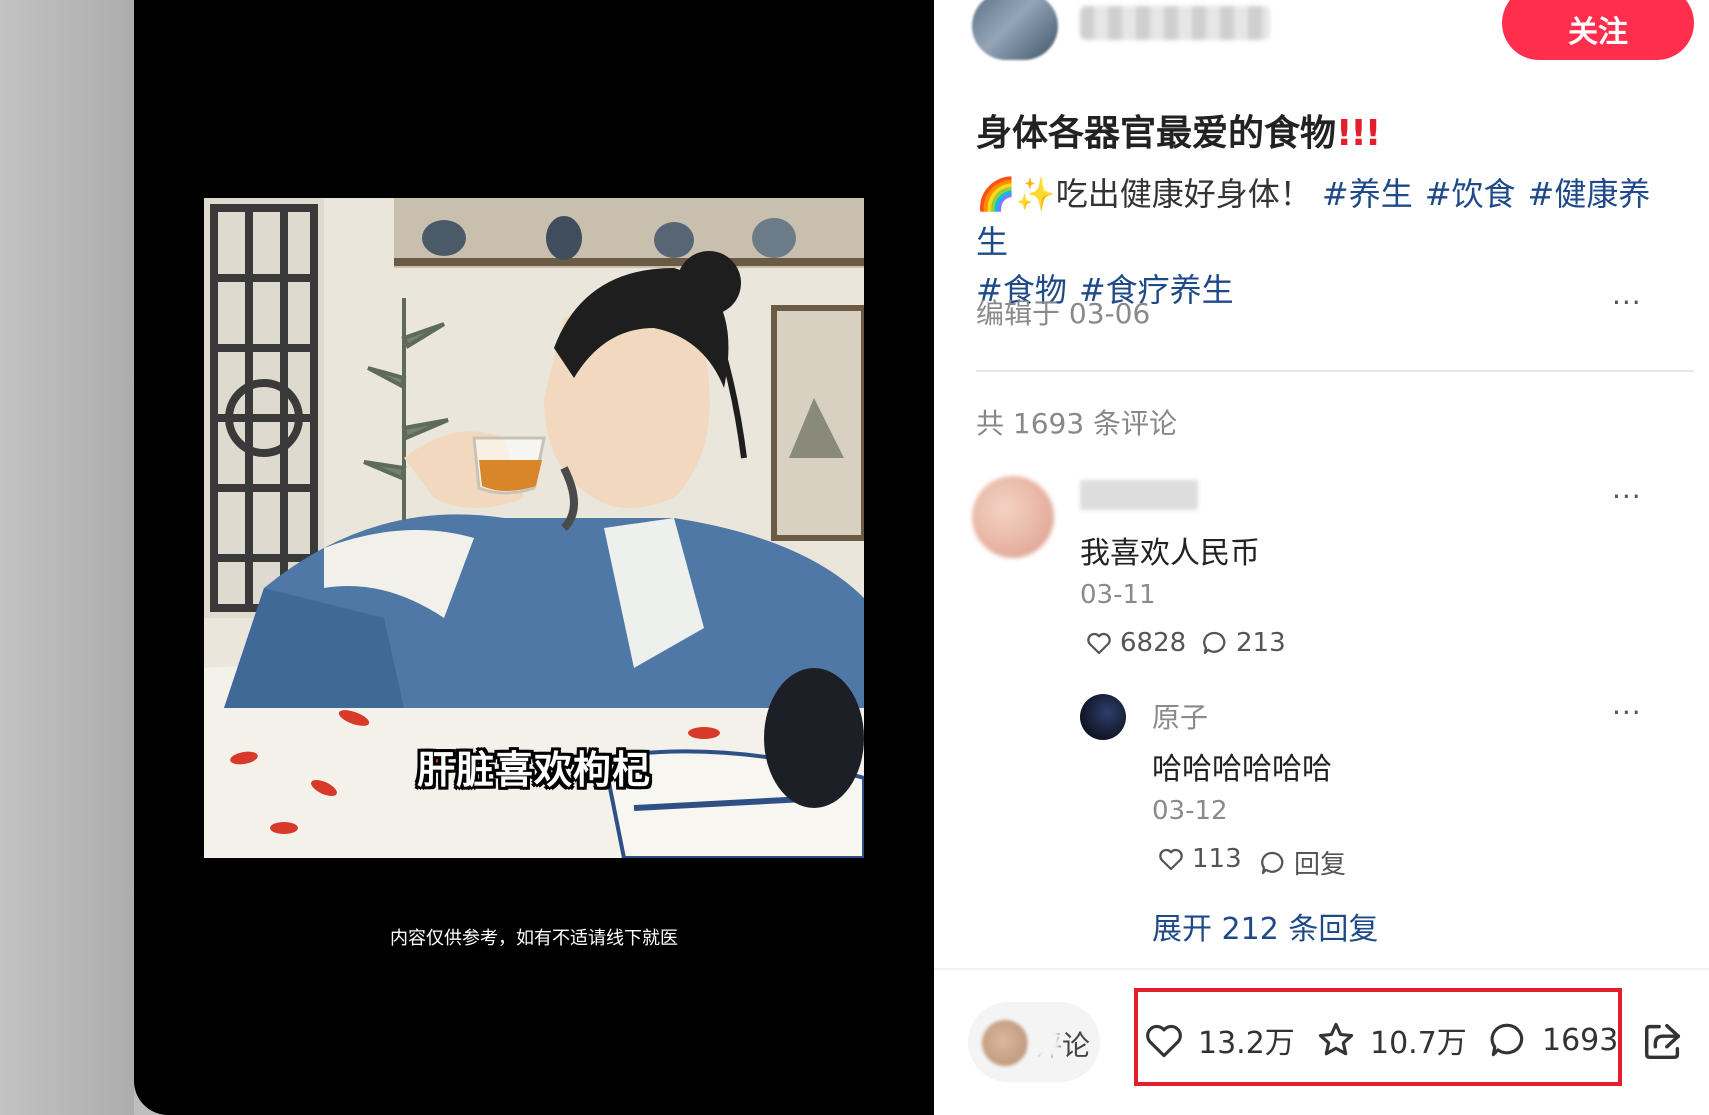 The width and height of the screenshot is (1709, 1115). I want to click on reply-text: 哈哈哈哈哈哈, so click(1242, 769).